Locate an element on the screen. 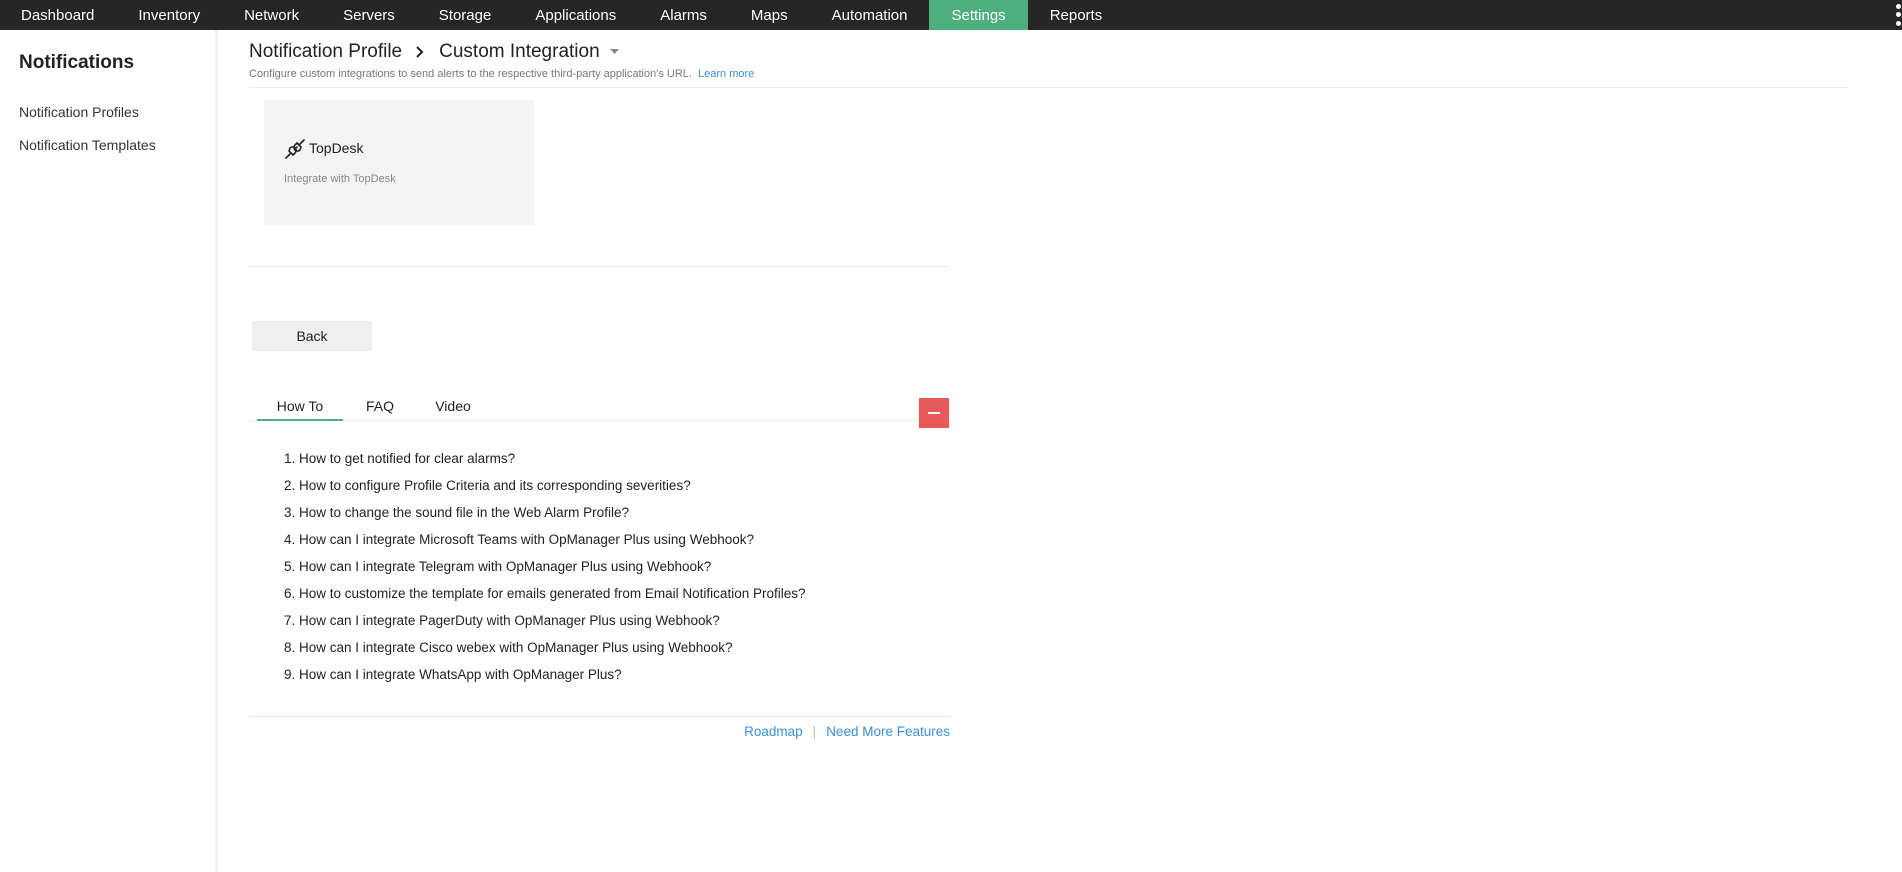 This screenshot has width=1902, height=872. chevron-right-icon is located at coordinates (419, 52).